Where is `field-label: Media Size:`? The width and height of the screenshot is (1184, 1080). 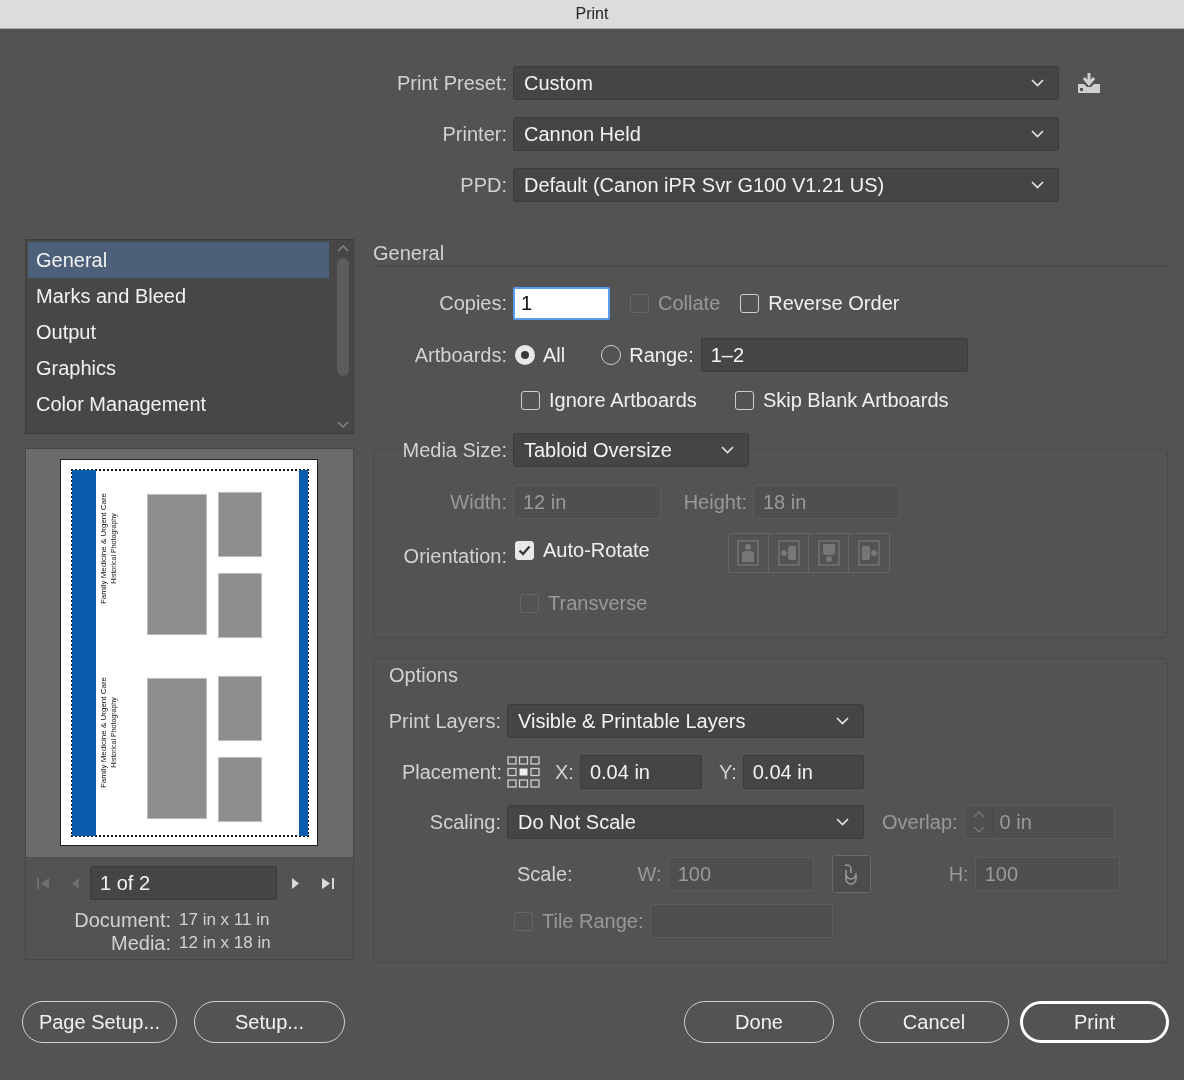
field-label: Media Size: is located at coordinates (454, 450).